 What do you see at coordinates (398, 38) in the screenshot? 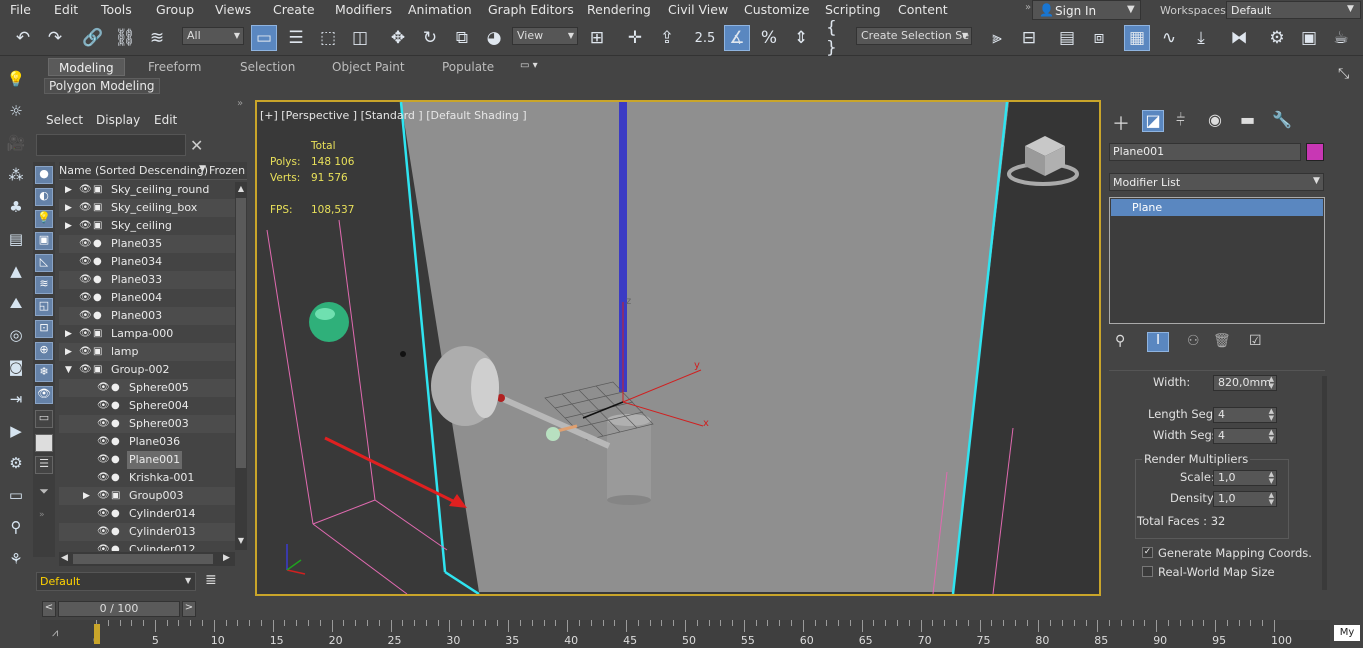
I see `move-icon: ✥` at bounding box center [398, 38].